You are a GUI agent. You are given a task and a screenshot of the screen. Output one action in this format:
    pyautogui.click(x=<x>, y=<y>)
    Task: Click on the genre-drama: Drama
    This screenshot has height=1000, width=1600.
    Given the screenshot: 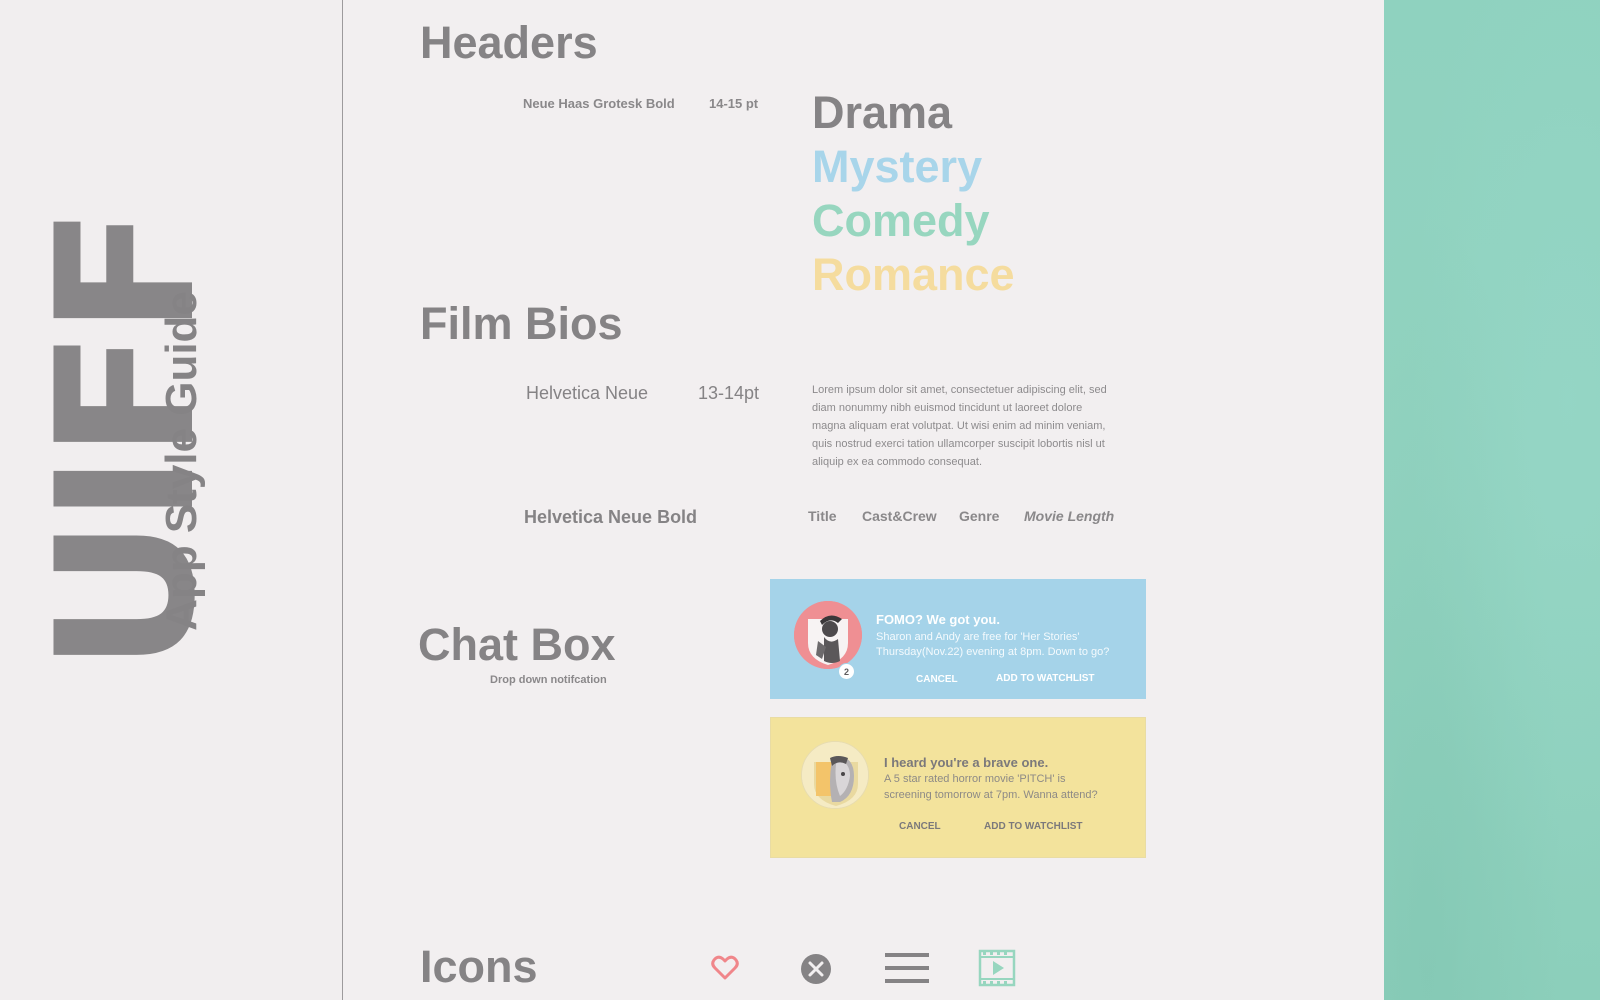 What is the action you would take?
    pyautogui.click(x=882, y=112)
    